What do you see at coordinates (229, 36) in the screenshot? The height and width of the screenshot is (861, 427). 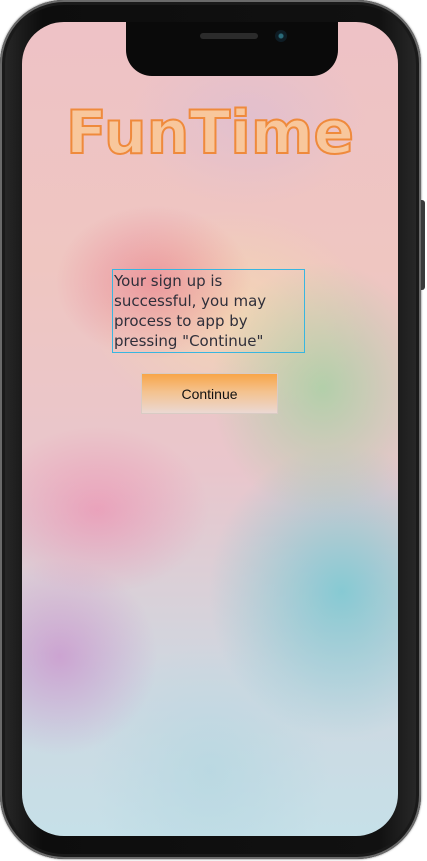 I see `speaker-icon` at bounding box center [229, 36].